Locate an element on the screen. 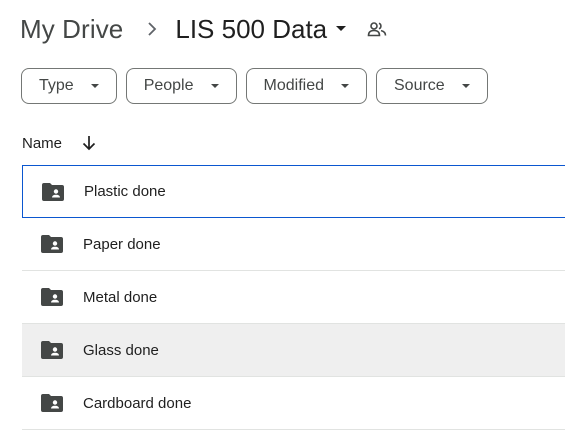 The height and width of the screenshot is (443, 565). chevron-right-icon is located at coordinates (152, 29).